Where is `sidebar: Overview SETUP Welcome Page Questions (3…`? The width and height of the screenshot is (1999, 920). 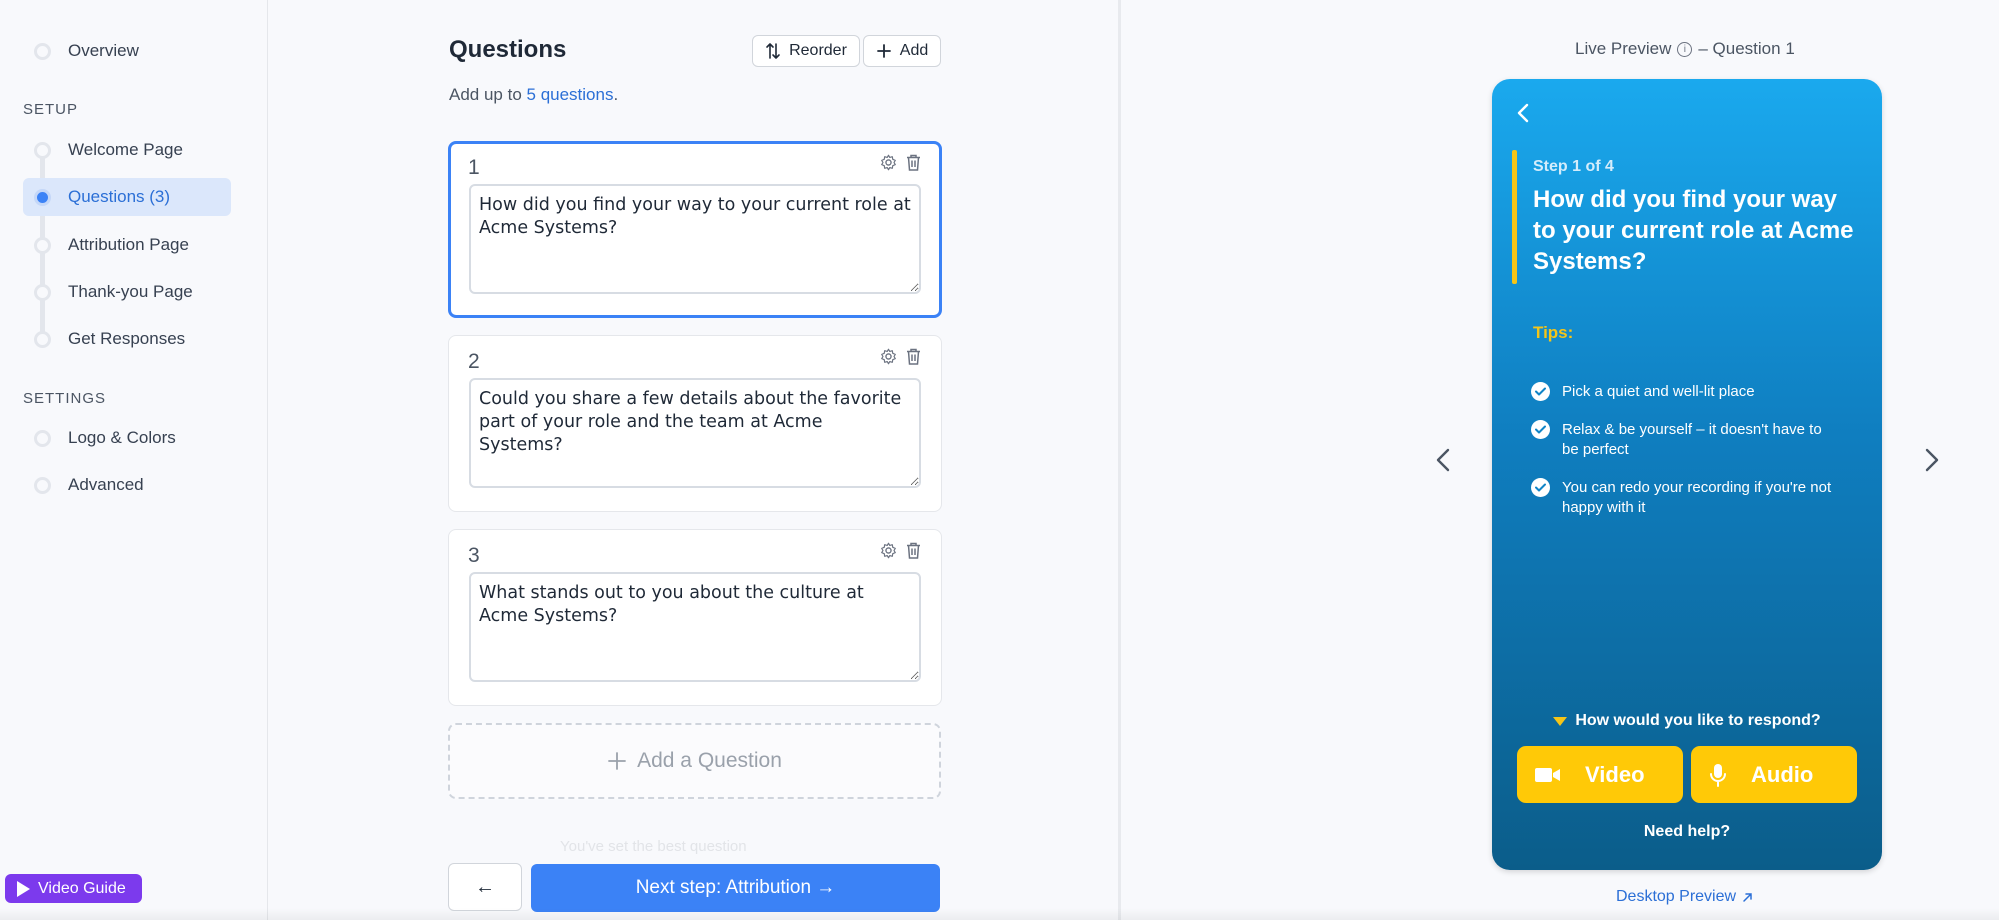
sidebar: Overview SETUP Welcome Page Questions (3… is located at coordinates (134, 460).